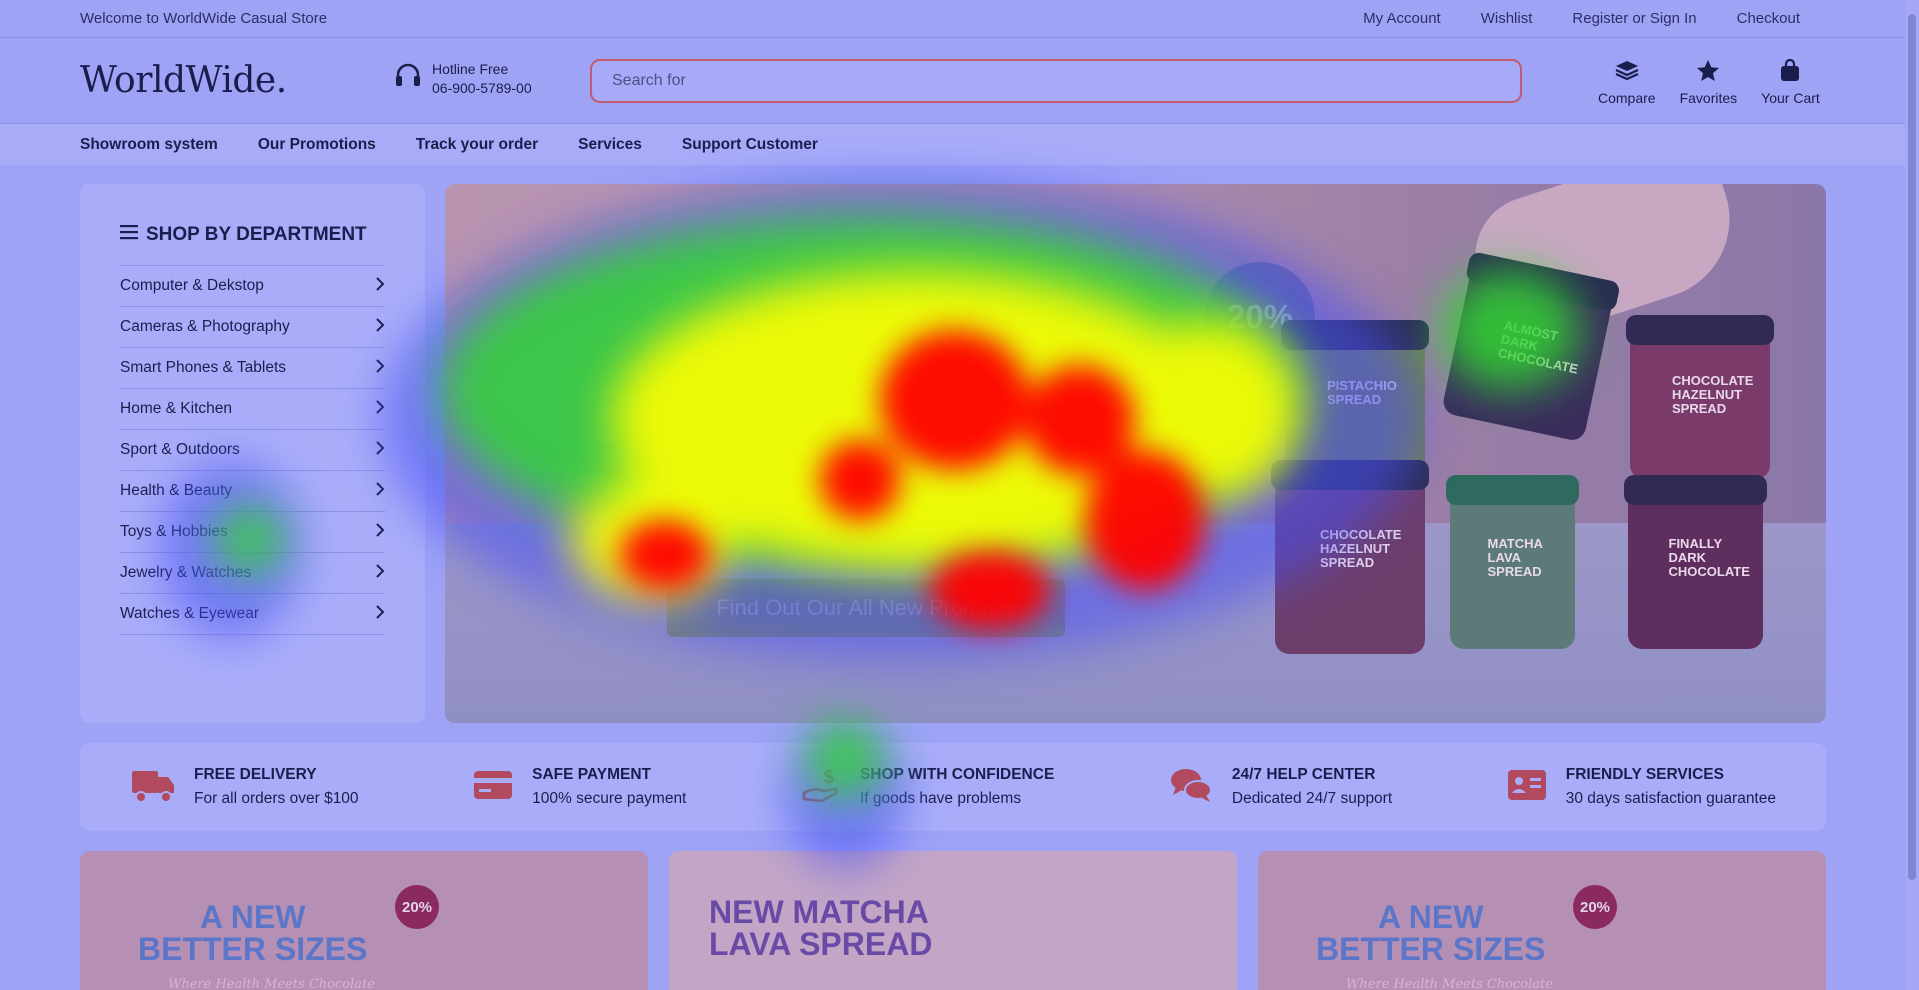 This screenshot has width=1919, height=990. What do you see at coordinates (883, 500) in the screenshot?
I see `hero-subtitle: Where Health Meets Chocolate` at bounding box center [883, 500].